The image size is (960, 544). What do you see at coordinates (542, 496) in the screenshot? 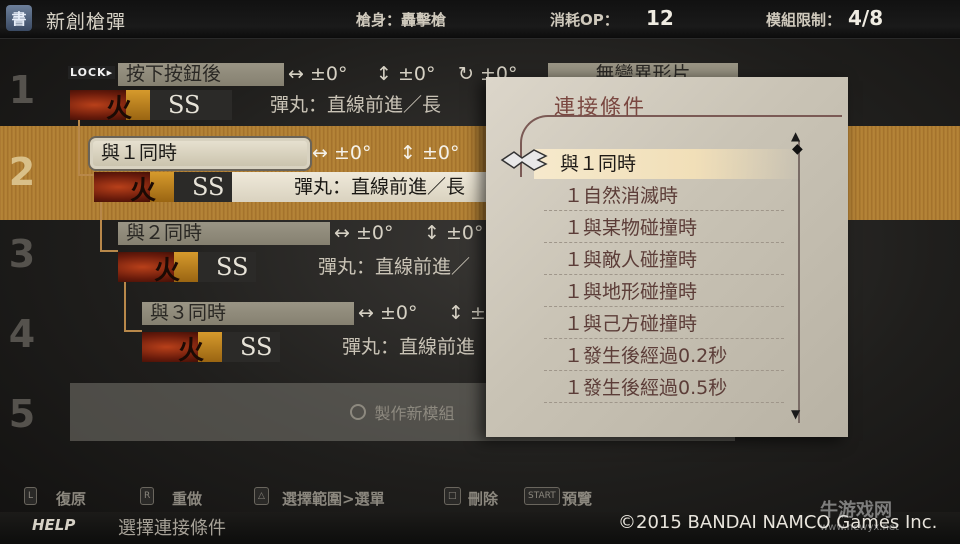
I see `start-button-icon: START` at bounding box center [542, 496].